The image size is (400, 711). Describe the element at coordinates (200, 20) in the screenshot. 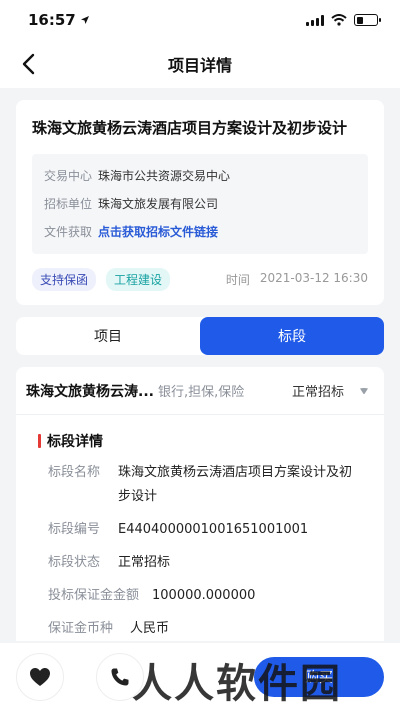

I see `status-bar: 16:57` at that location.